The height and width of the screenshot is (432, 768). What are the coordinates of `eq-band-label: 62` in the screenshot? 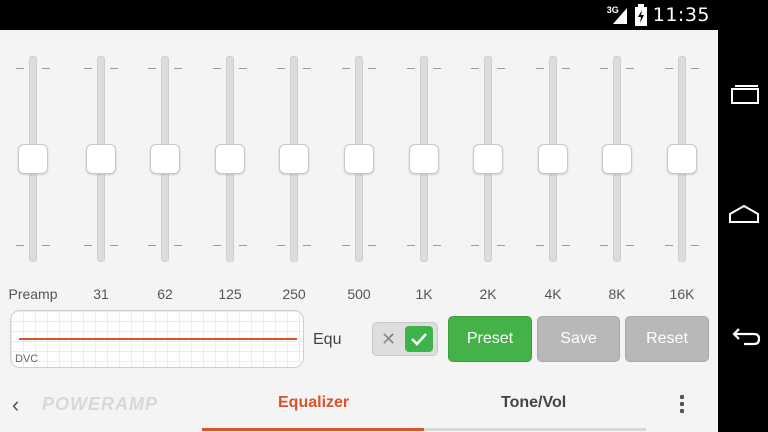 It's located at (165, 294).